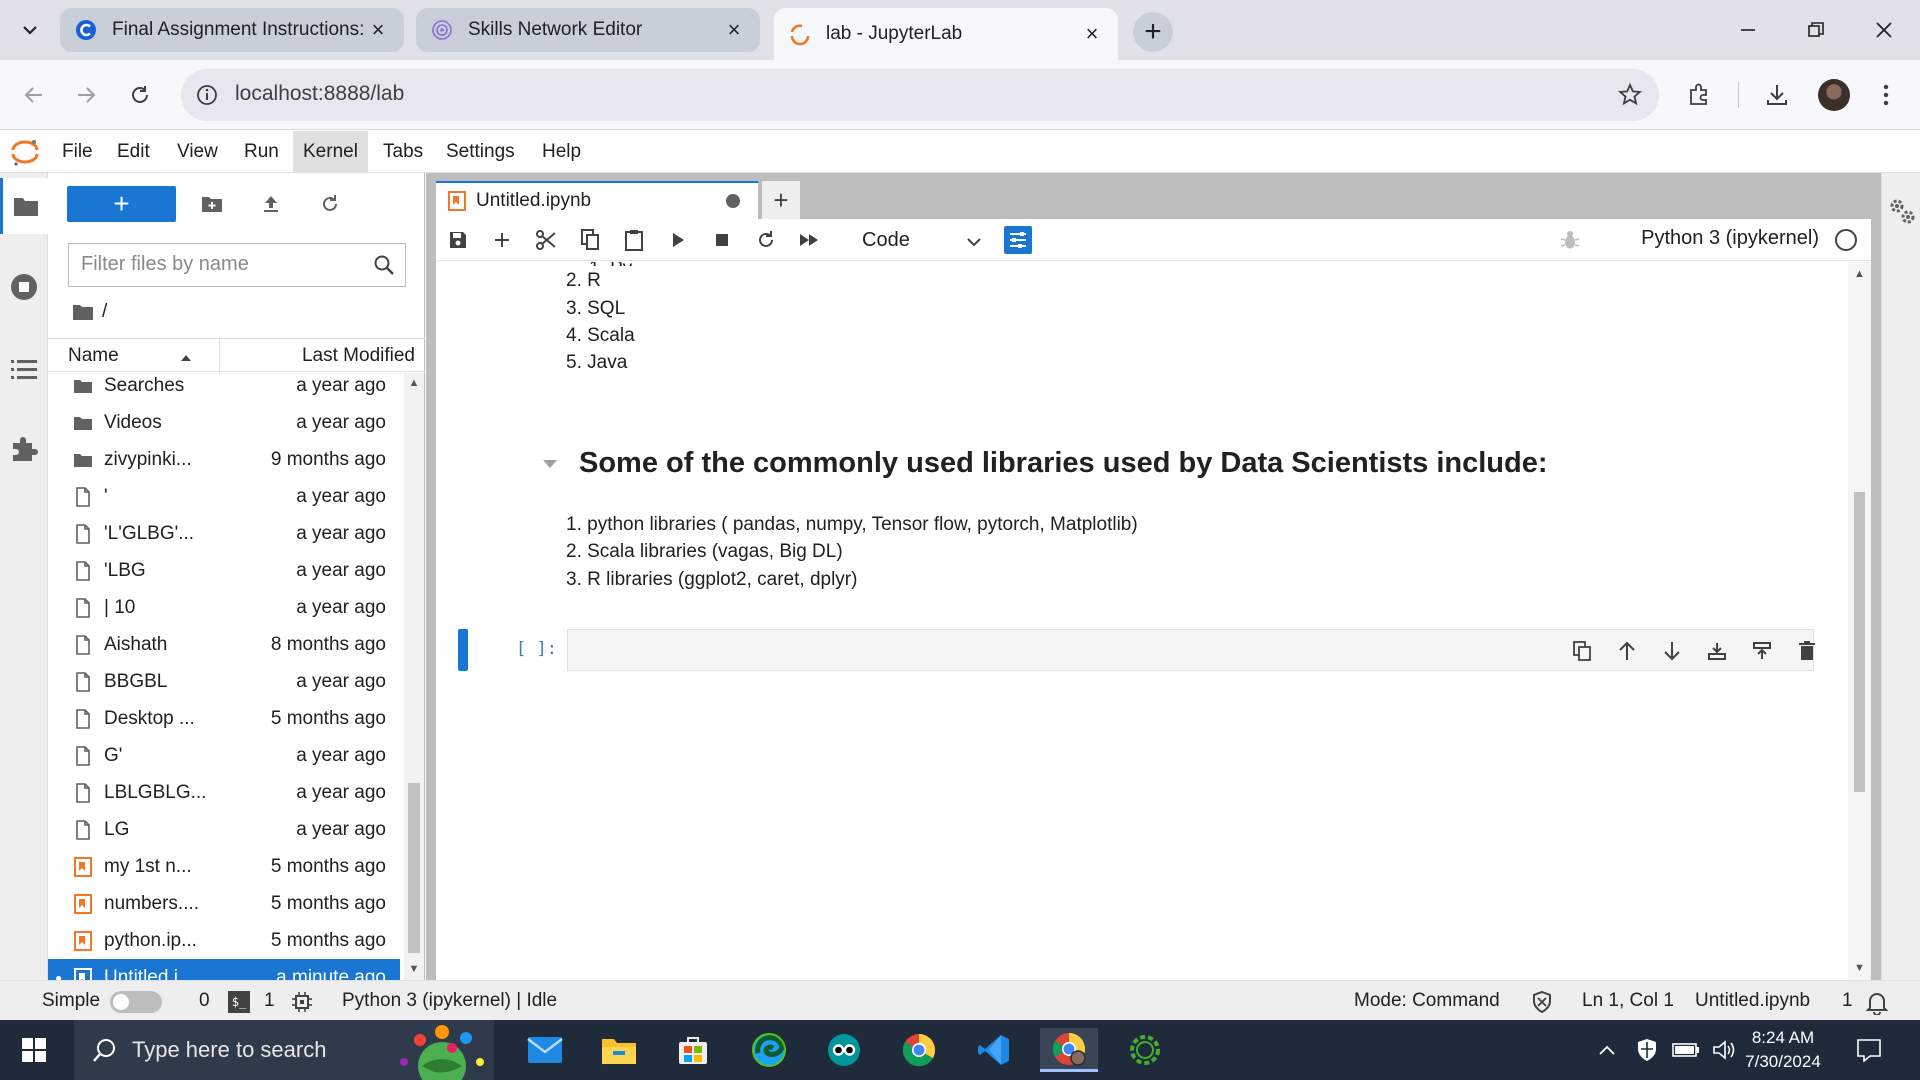 Image resolution: width=1920 pixels, height=1080 pixels. I want to click on site-info-icon, so click(207, 95).